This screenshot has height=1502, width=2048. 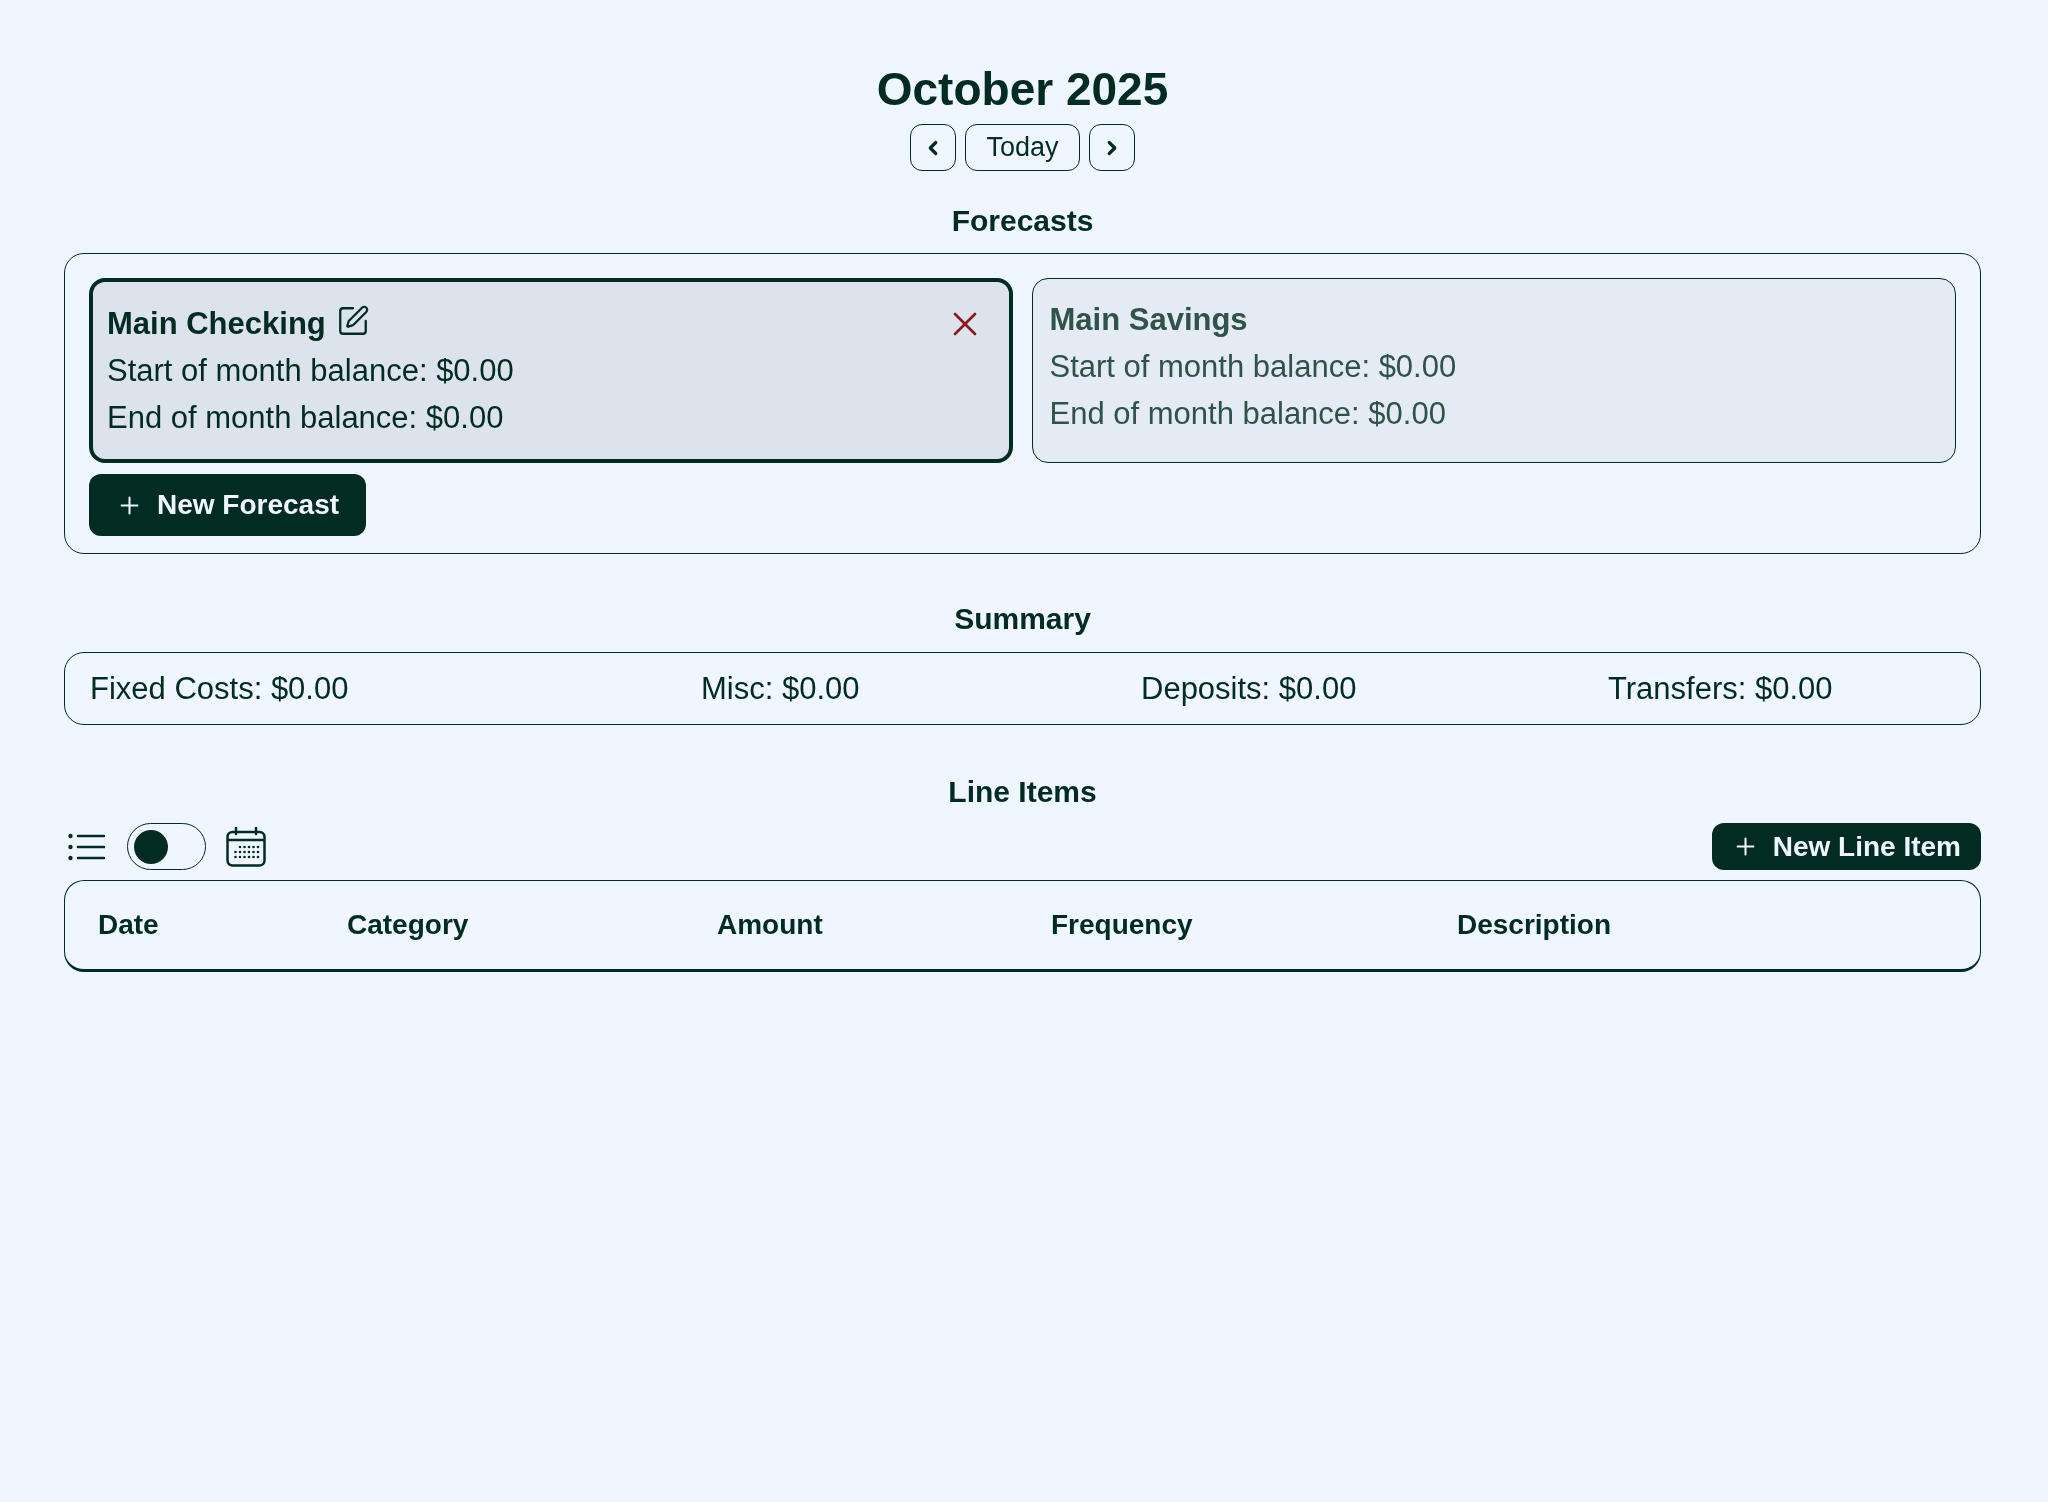 What do you see at coordinates (86, 846) in the screenshot?
I see `list-icon` at bounding box center [86, 846].